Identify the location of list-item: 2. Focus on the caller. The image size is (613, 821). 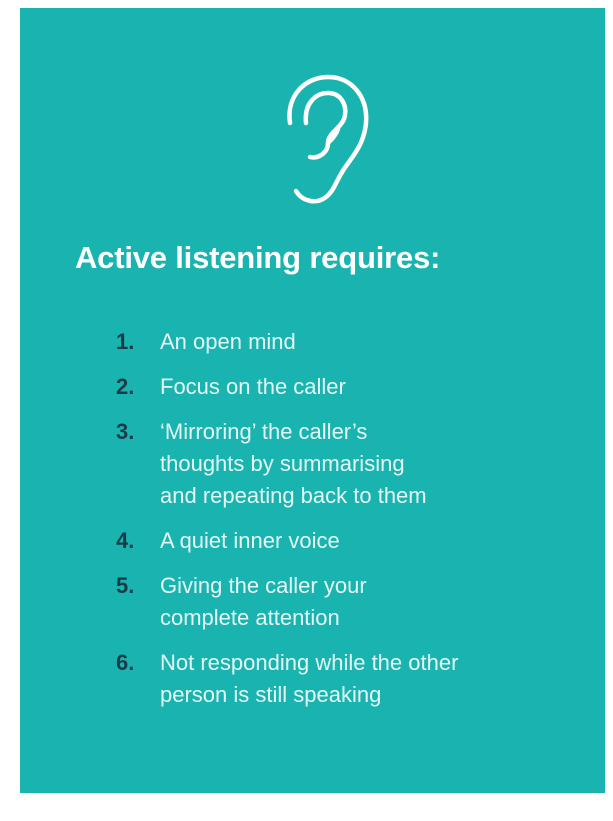
(287, 387).